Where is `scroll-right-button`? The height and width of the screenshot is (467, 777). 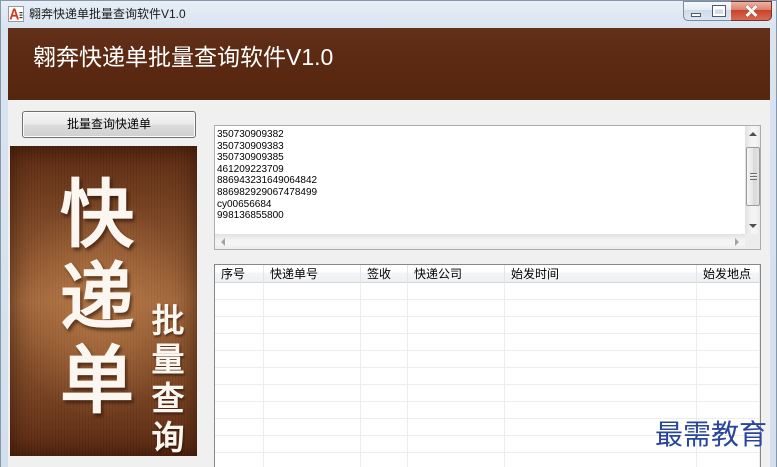 scroll-right-button is located at coordinates (736, 242).